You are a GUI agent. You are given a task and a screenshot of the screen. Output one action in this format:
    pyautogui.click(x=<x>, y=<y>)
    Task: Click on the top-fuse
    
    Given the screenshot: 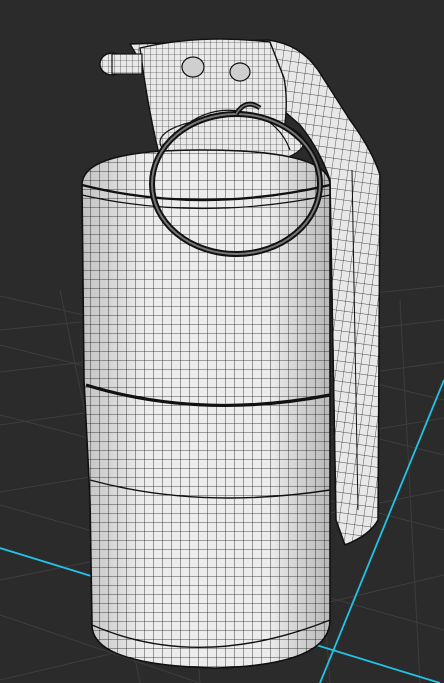 What is the action you would take?
    pyautogui.click(x=202, y=102)
    